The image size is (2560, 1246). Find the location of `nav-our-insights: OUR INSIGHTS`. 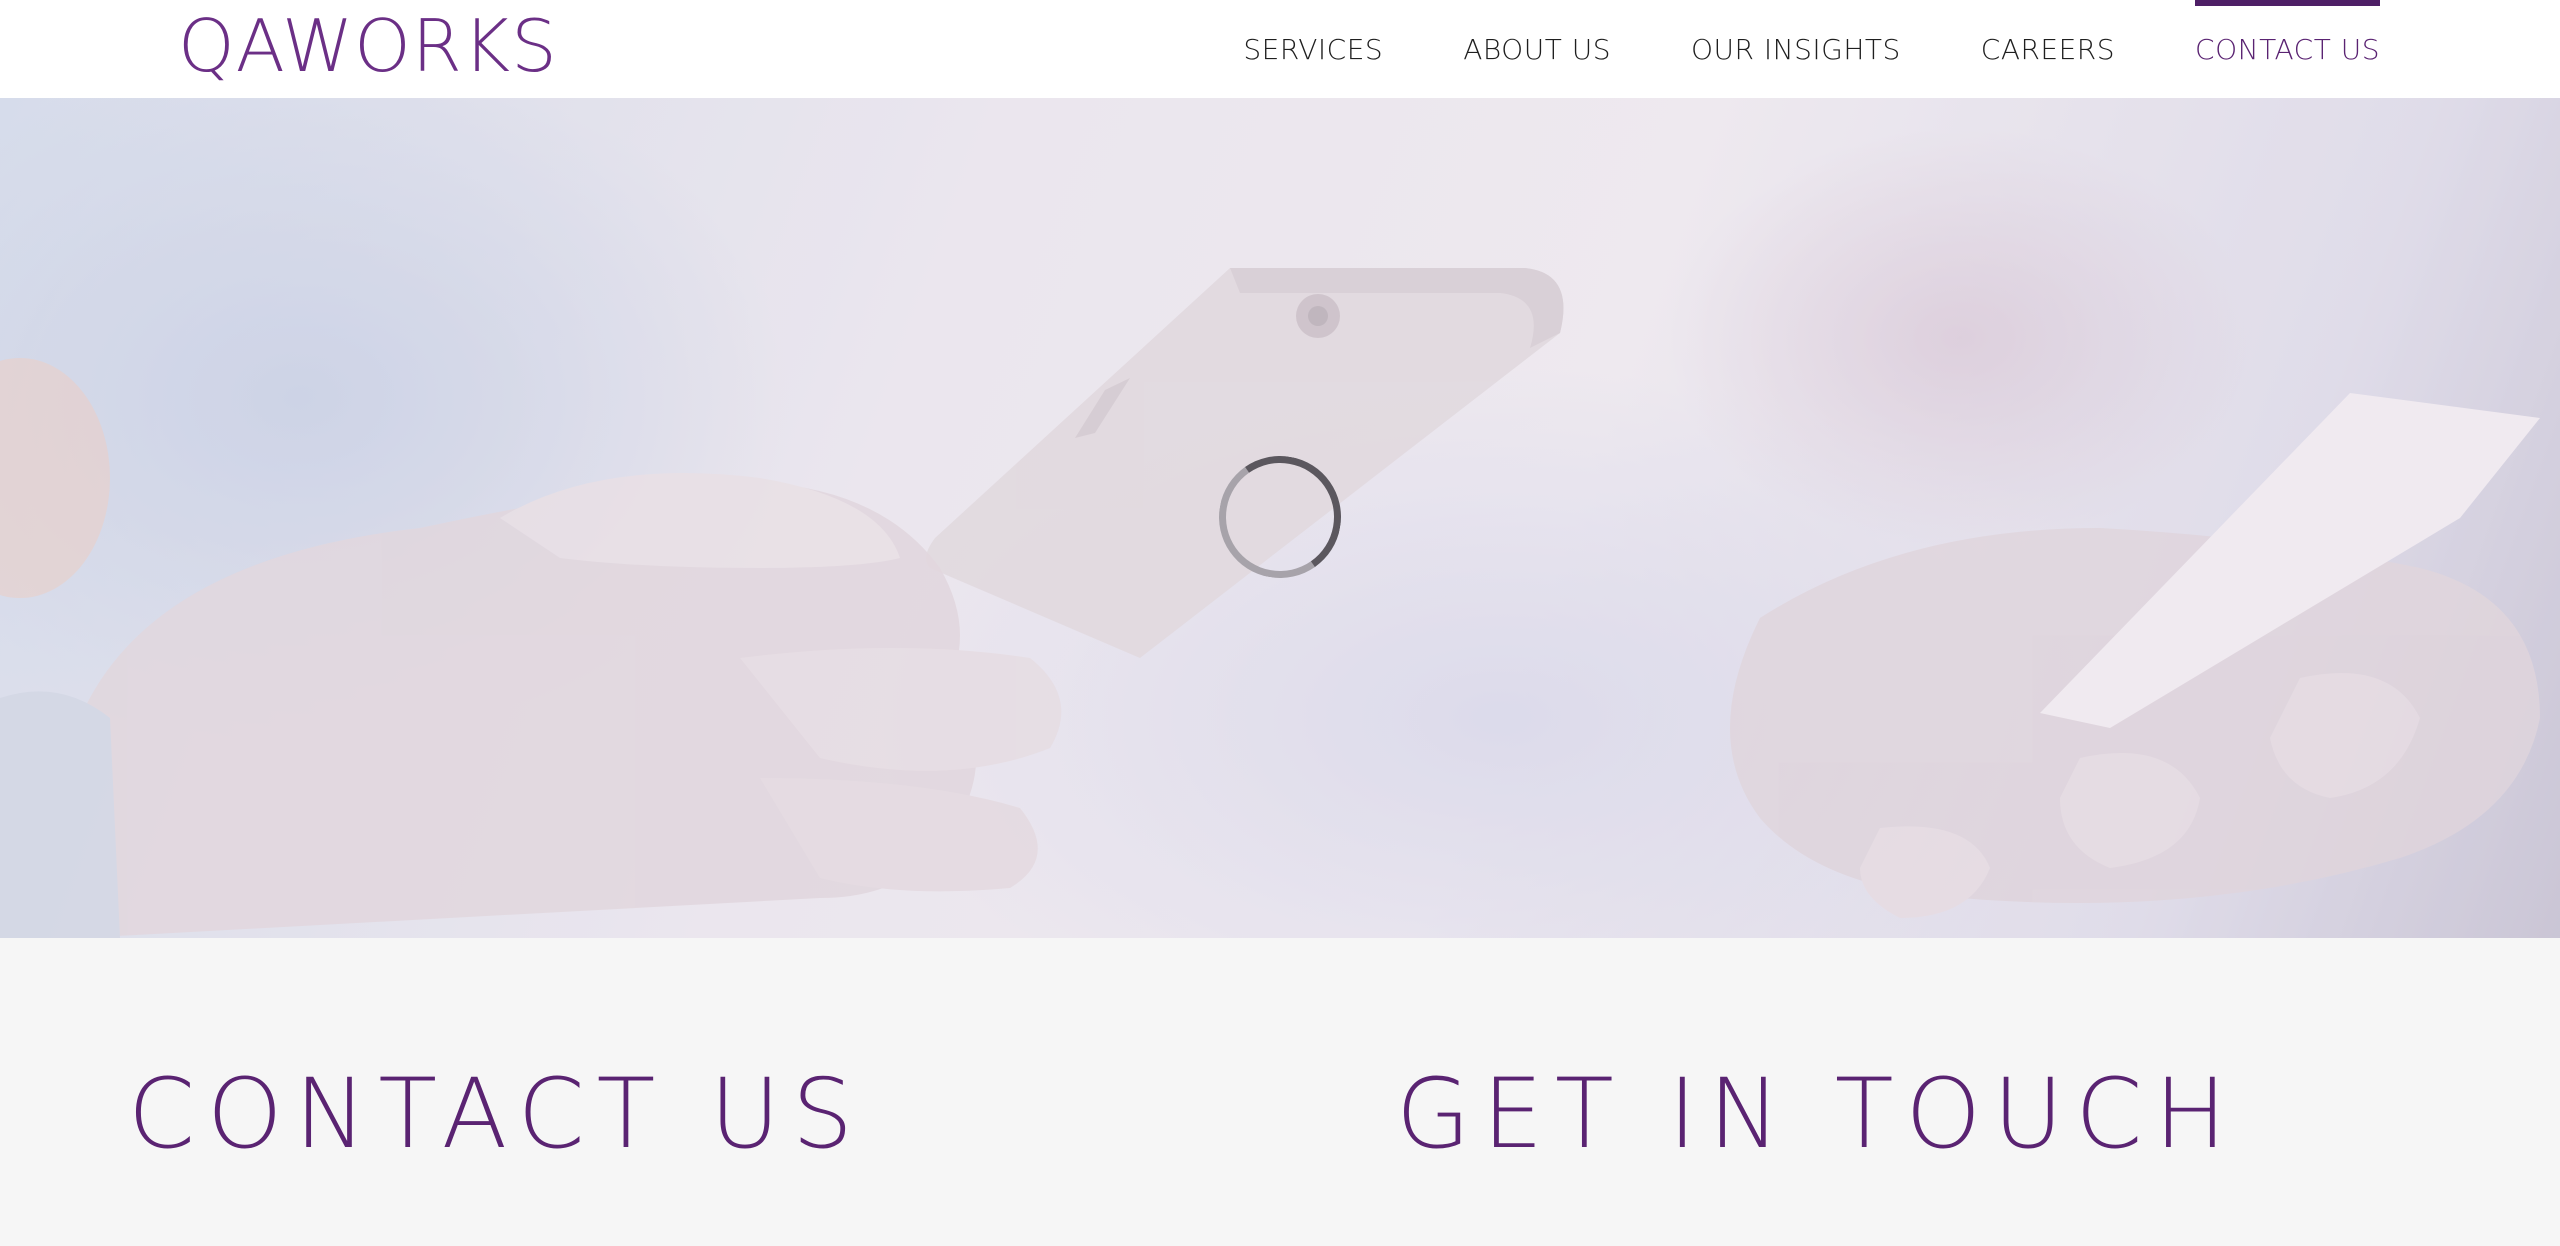

nav-our-insights: OUR INSIGHTS is located at coordinates (1796, 49).